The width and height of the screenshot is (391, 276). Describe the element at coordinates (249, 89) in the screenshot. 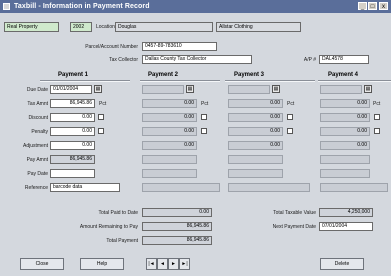

I see `p3-due-date-field` at that location.